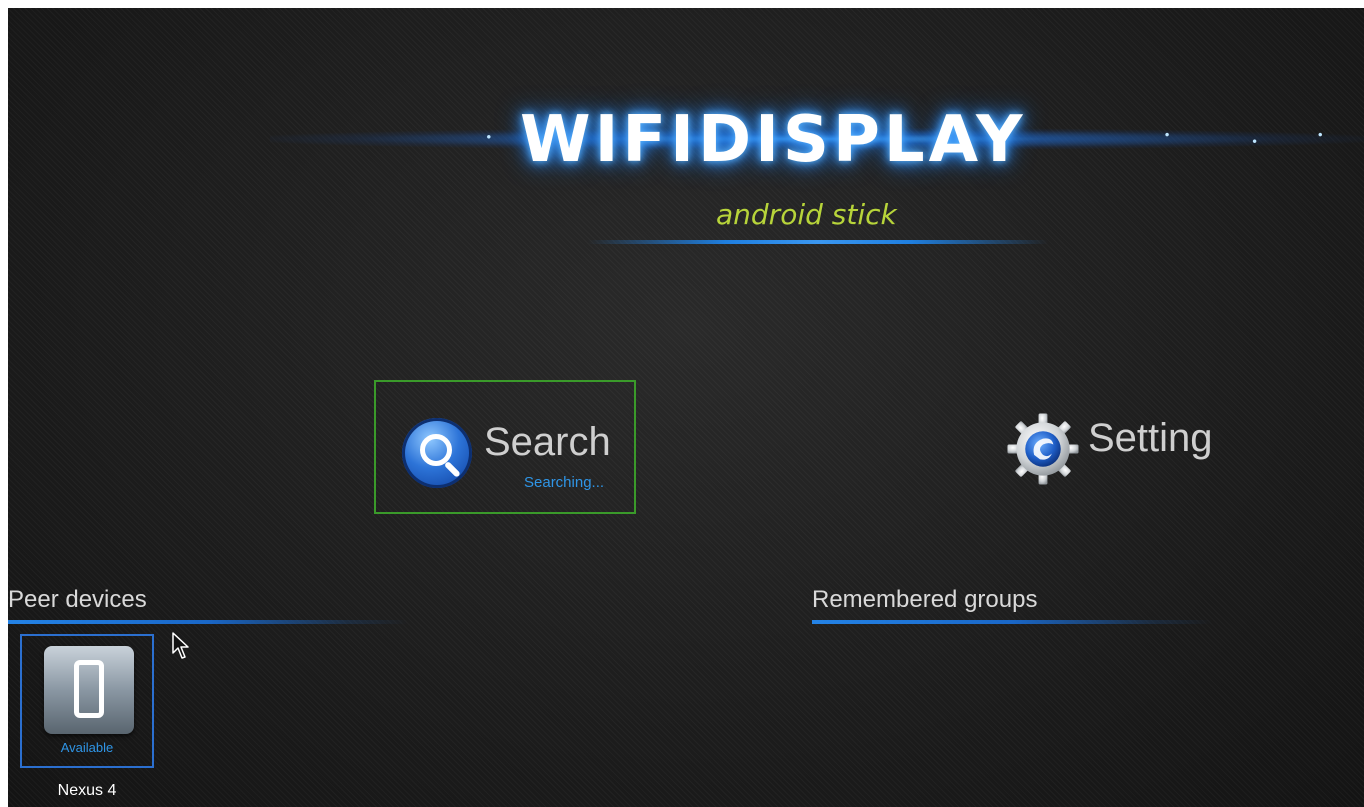 This screenshot has height=807, width=1364. I want to click on setting-label: Setting, so click(1150, 438).